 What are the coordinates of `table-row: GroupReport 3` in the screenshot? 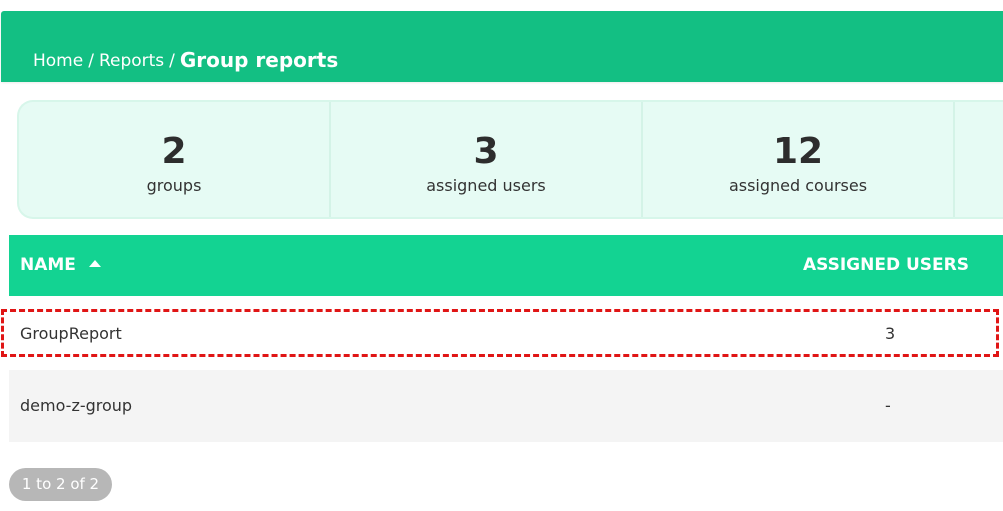 It's located at (506, 334).